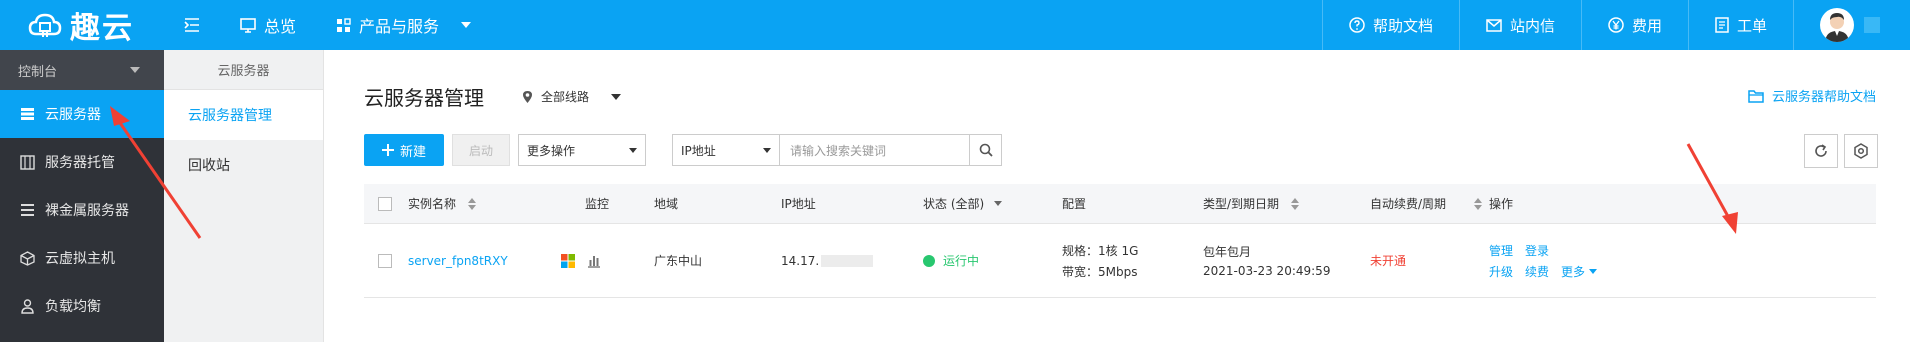  What do you see at coordinates (594, 261) in the screenshot?
I see `bar-chart-icon` at bounding box center [594, 261].